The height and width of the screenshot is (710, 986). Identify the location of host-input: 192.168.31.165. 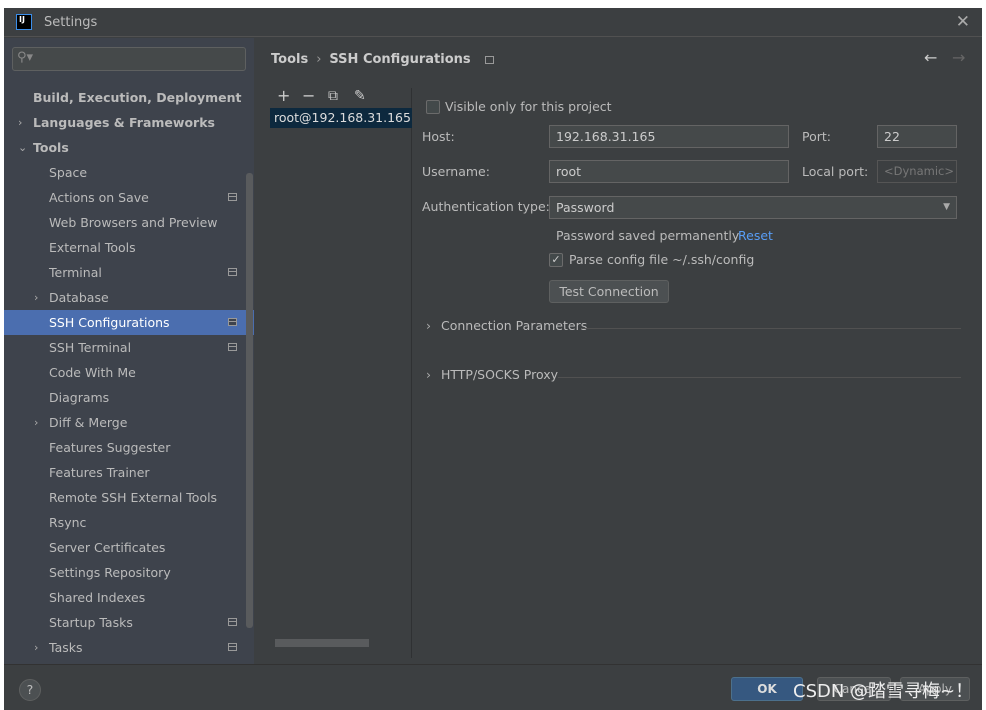
(669, 136).